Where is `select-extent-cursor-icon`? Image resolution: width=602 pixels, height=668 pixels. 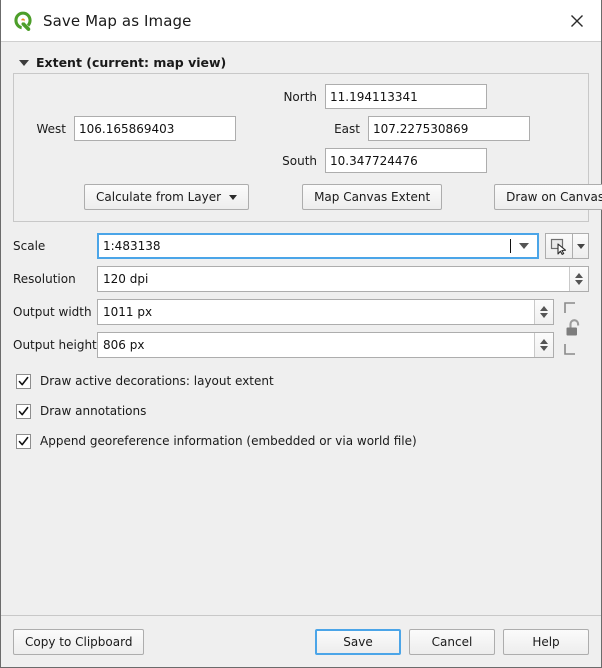 select-extent-cursor-icon is located at coordinates (559, 246).